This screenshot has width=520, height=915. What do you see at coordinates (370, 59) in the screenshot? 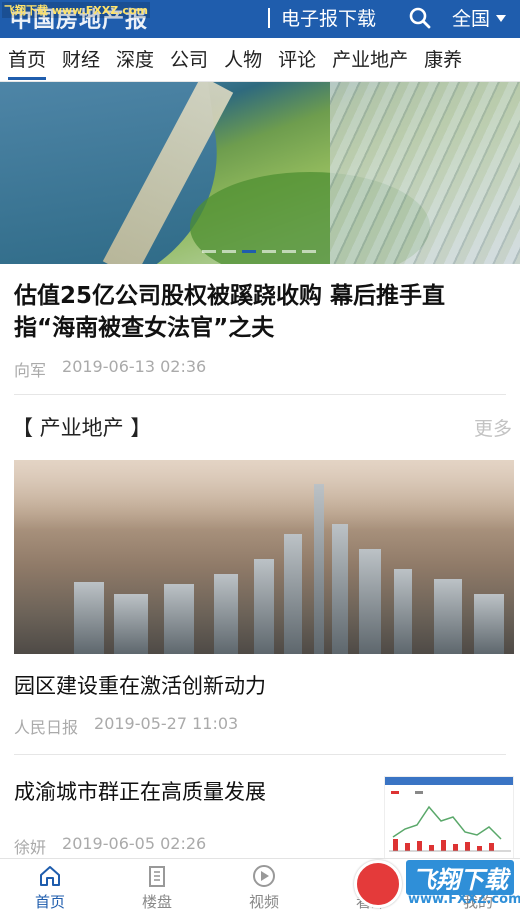
I see `tab-industrial-realestate: 产业地产` at bounding box center [370, 59].